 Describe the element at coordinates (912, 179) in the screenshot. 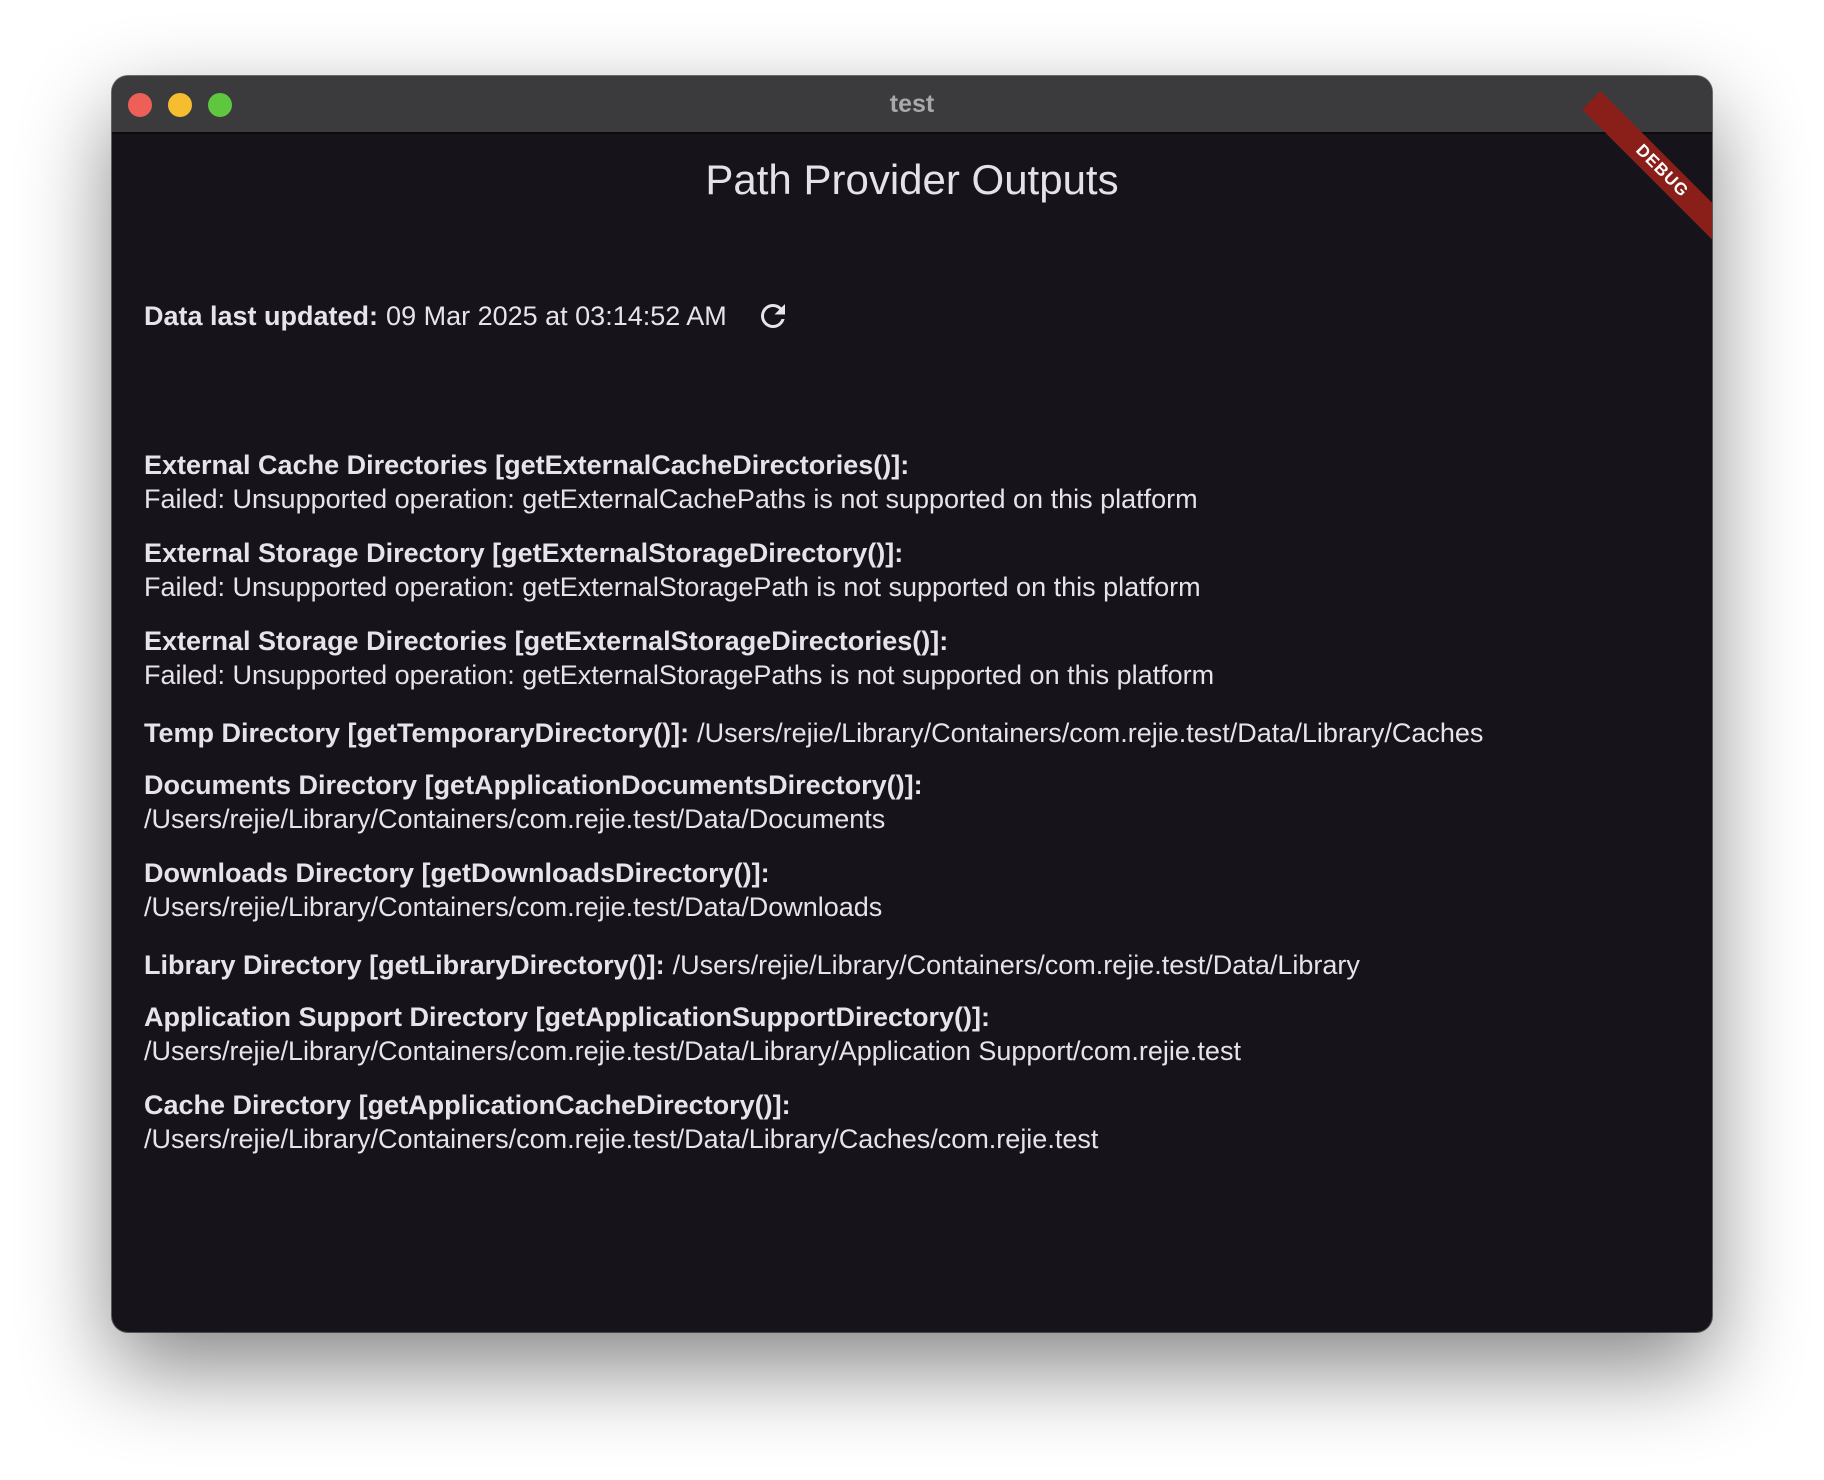

I see `page-title: Path Provider Outputs` at that location.